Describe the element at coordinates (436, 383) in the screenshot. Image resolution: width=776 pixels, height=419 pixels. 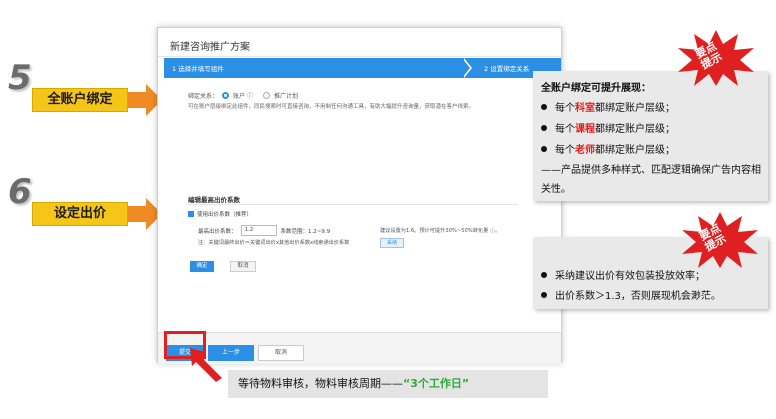
I see `note-highlight: “3个工作日”` at that location.